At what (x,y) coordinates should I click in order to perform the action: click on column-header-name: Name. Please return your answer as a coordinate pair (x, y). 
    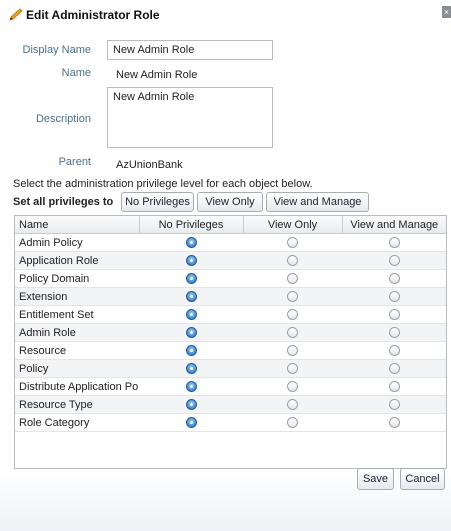
    Looking at the image, I should click on (77, 225).